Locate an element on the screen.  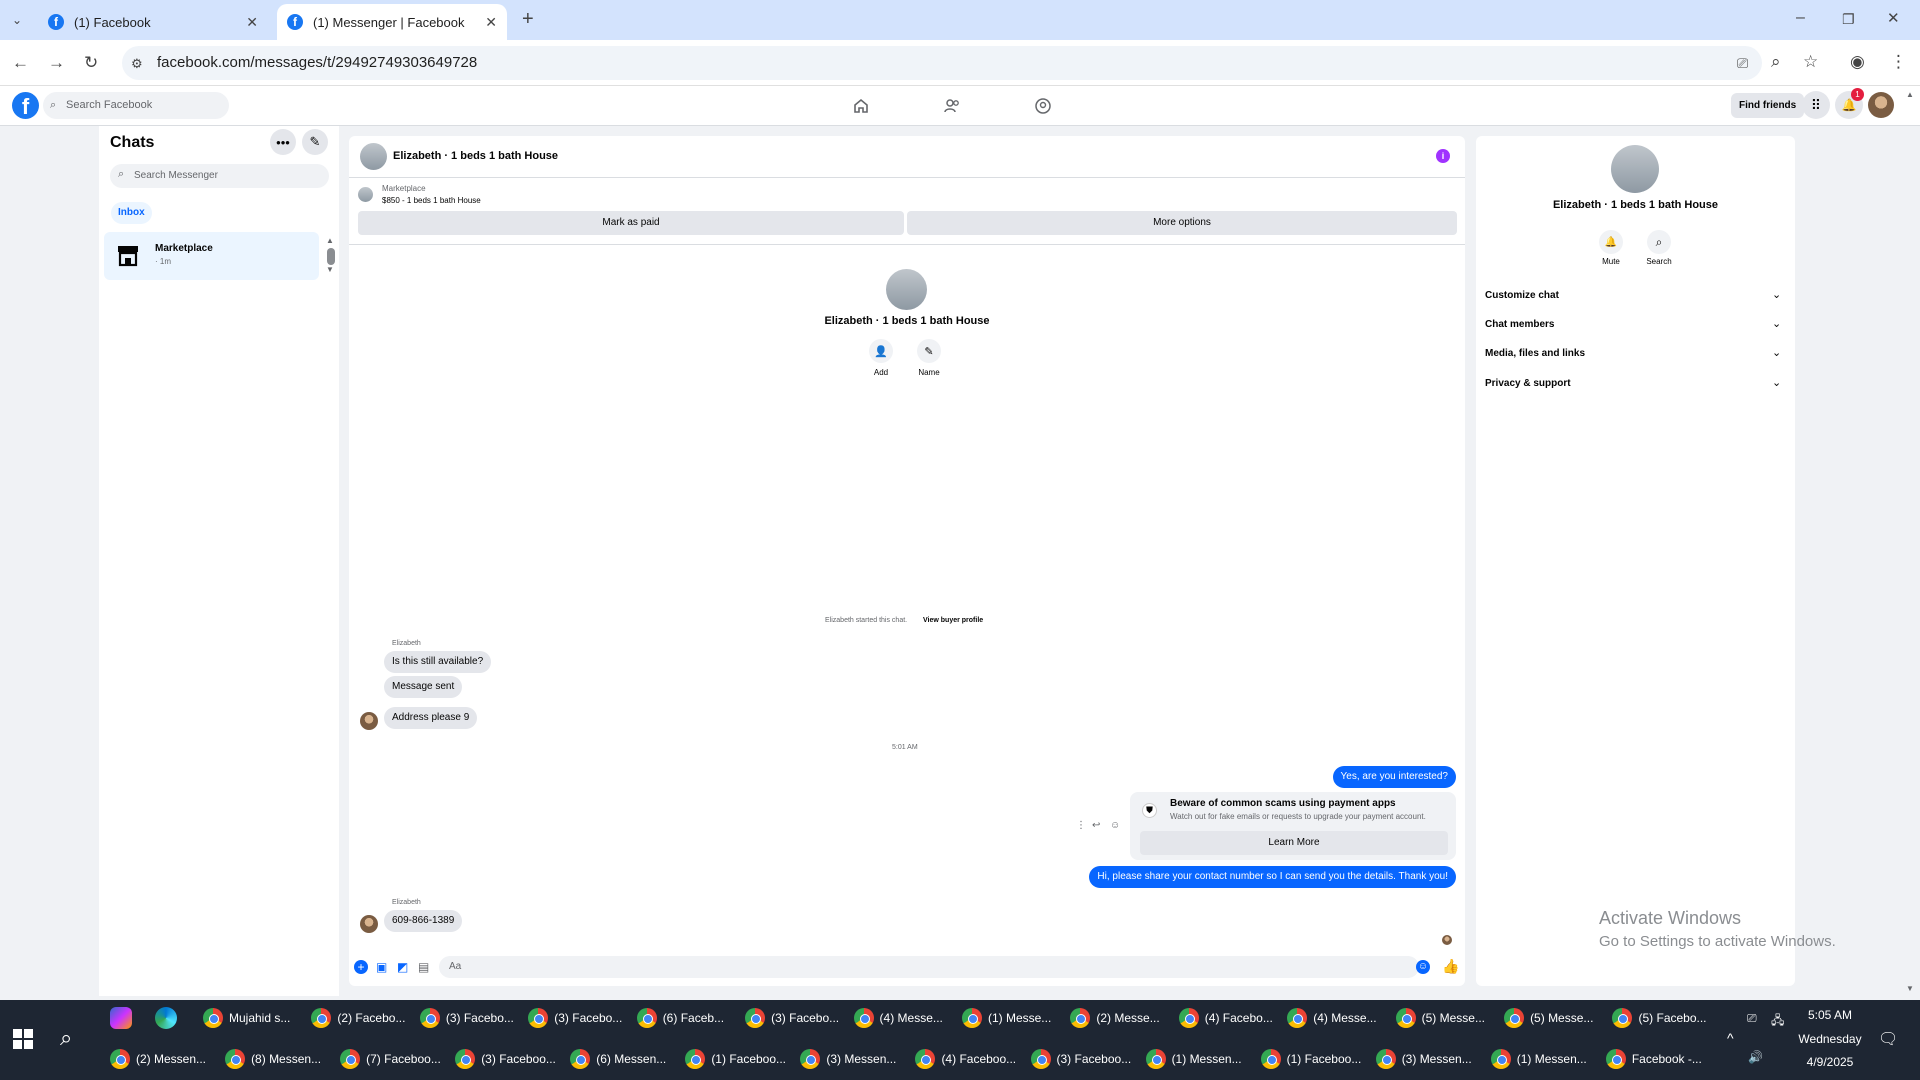
more-options-button: More options is located at coordinates (1182, 223).